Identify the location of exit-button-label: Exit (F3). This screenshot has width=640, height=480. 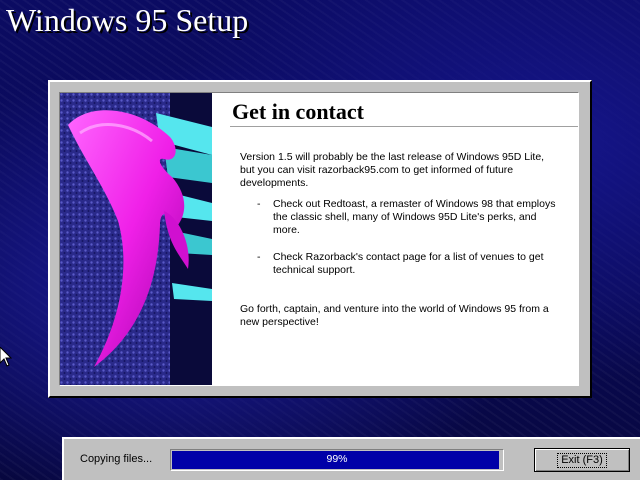
(582, 460).